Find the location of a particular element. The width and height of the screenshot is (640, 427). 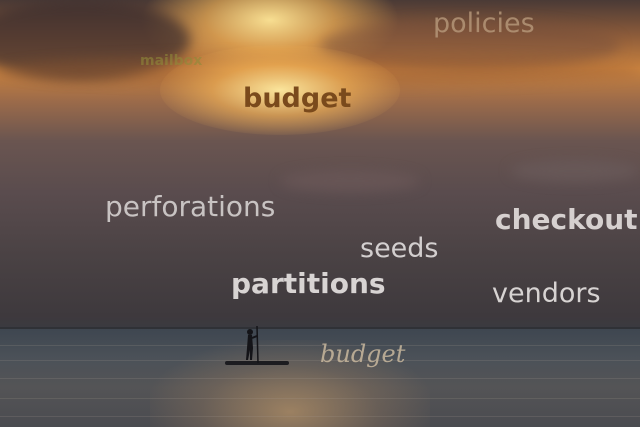

overlay-word-vendors: vendors is located at coordinates (546, 293).